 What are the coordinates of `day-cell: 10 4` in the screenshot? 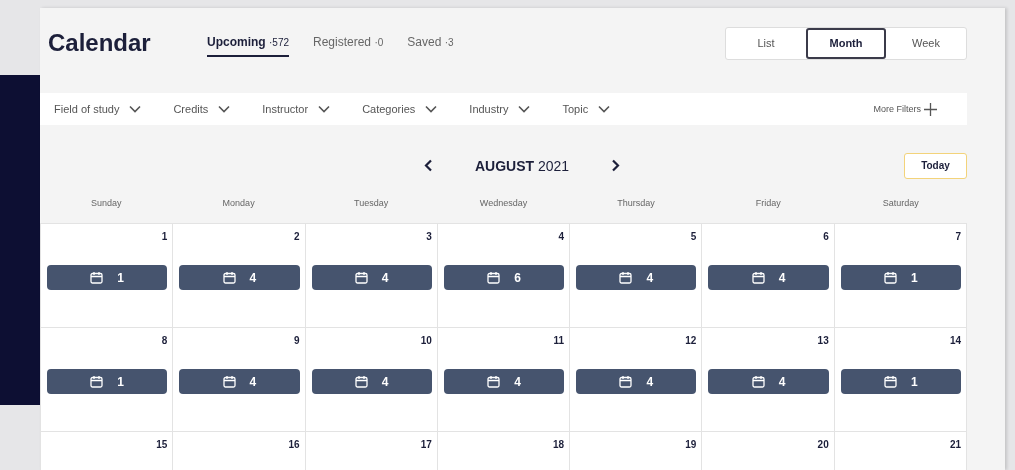 It's located at (371, 380).